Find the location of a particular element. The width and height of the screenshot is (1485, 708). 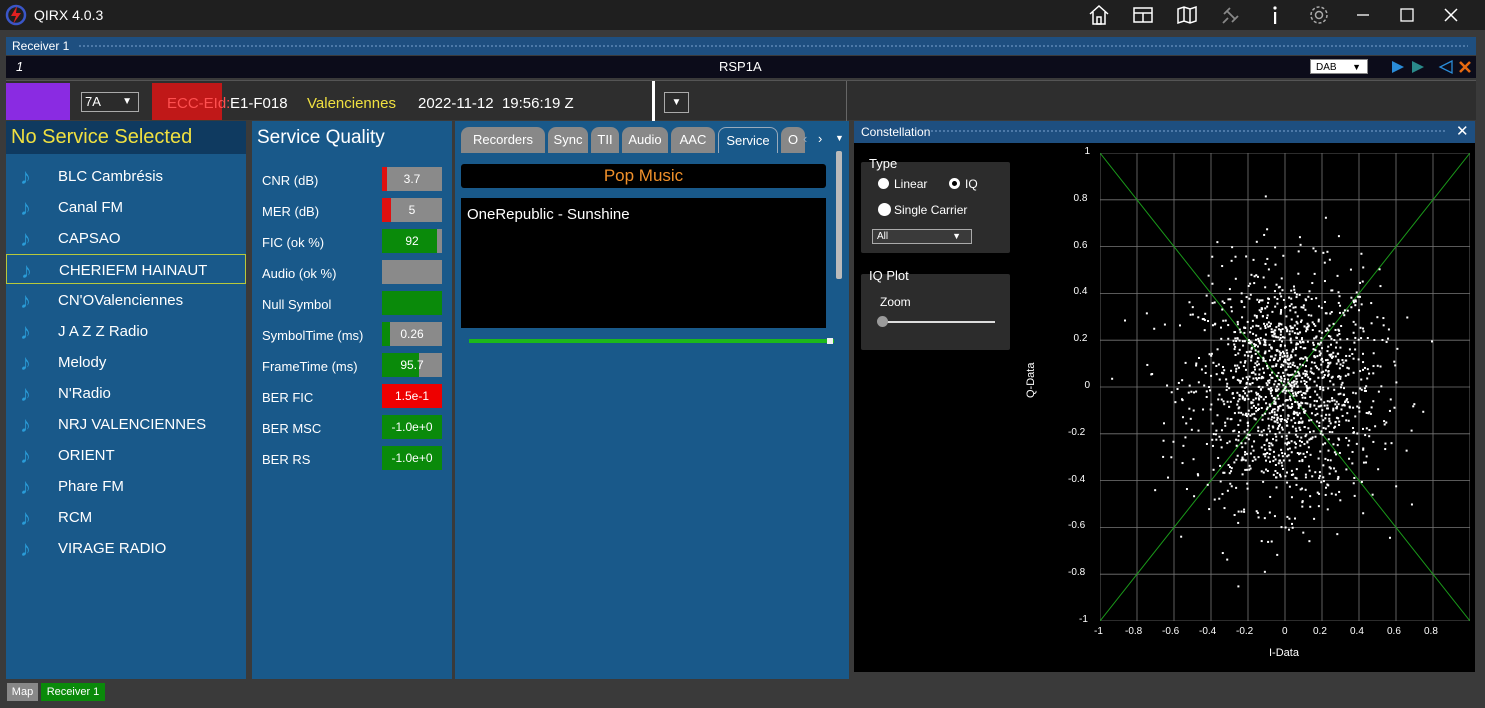

carrier-select: All ▼ is located at coordinates (922, 236).